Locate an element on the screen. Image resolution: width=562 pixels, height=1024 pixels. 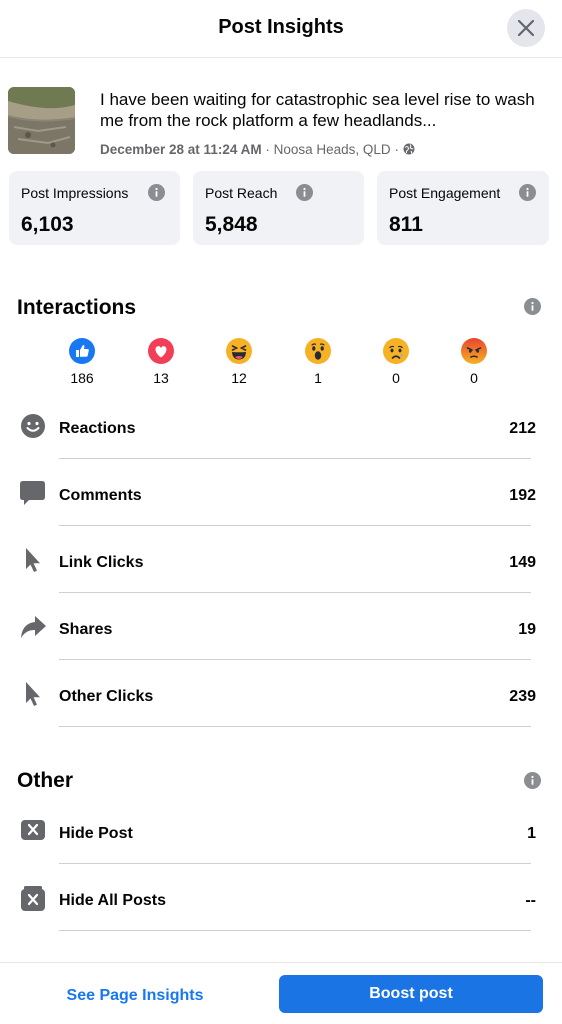
sad-icon is located at coordinates (396, 351).